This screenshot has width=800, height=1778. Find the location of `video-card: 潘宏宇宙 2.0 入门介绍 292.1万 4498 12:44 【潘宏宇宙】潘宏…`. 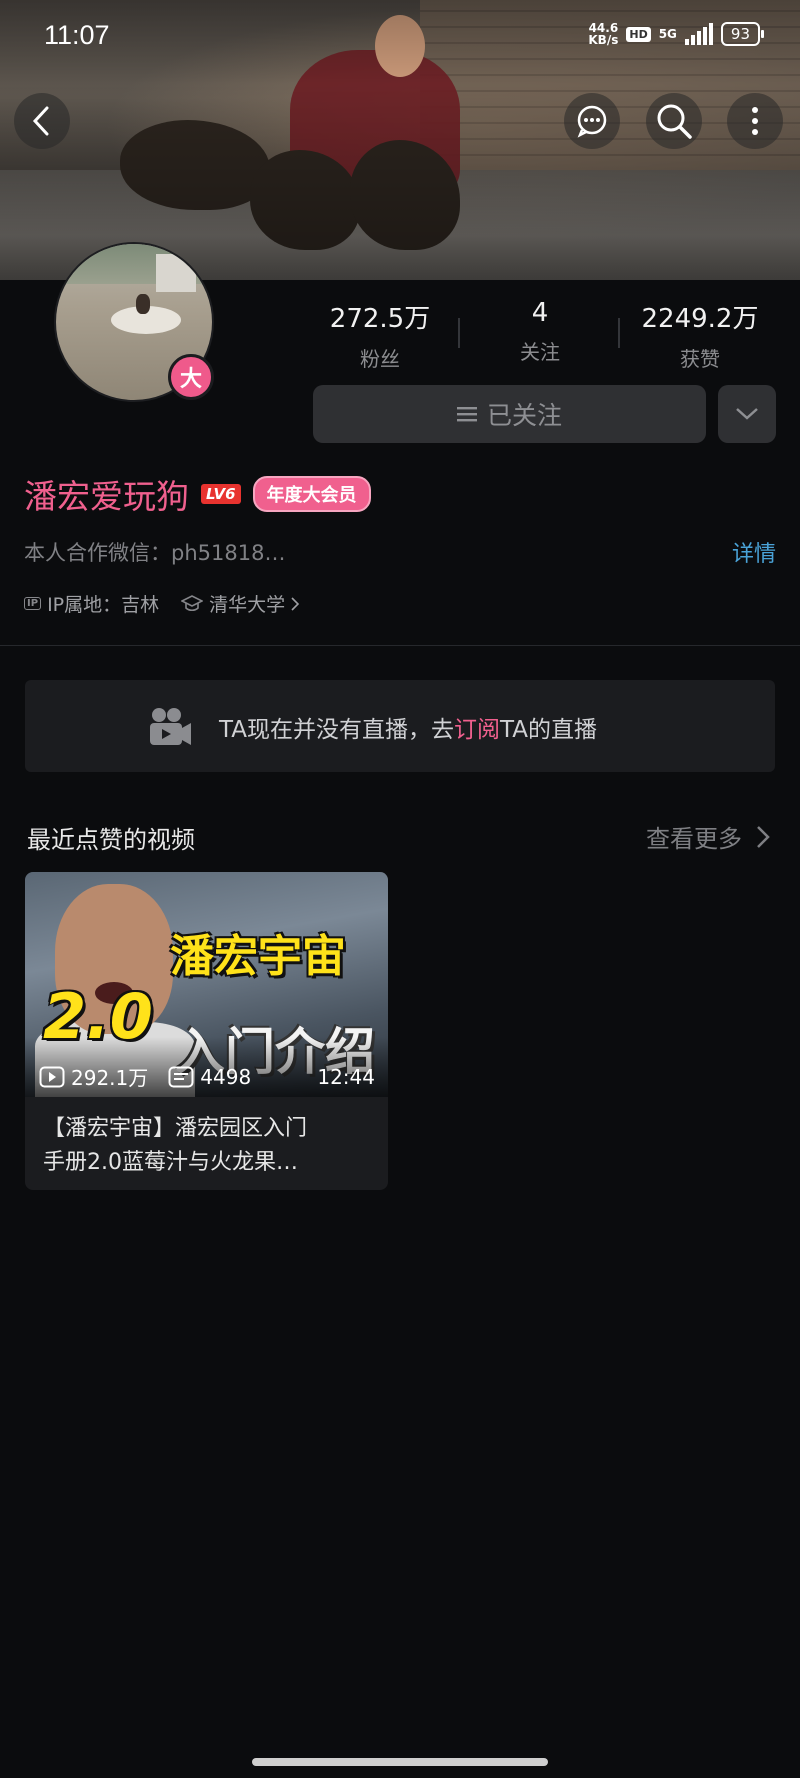

video-card: 潘宏宇宙 2.0 入门介绍 292.1万 4498 12:44 【潘宏宇宙】潘宏… is located at coordinates (206, 1031).